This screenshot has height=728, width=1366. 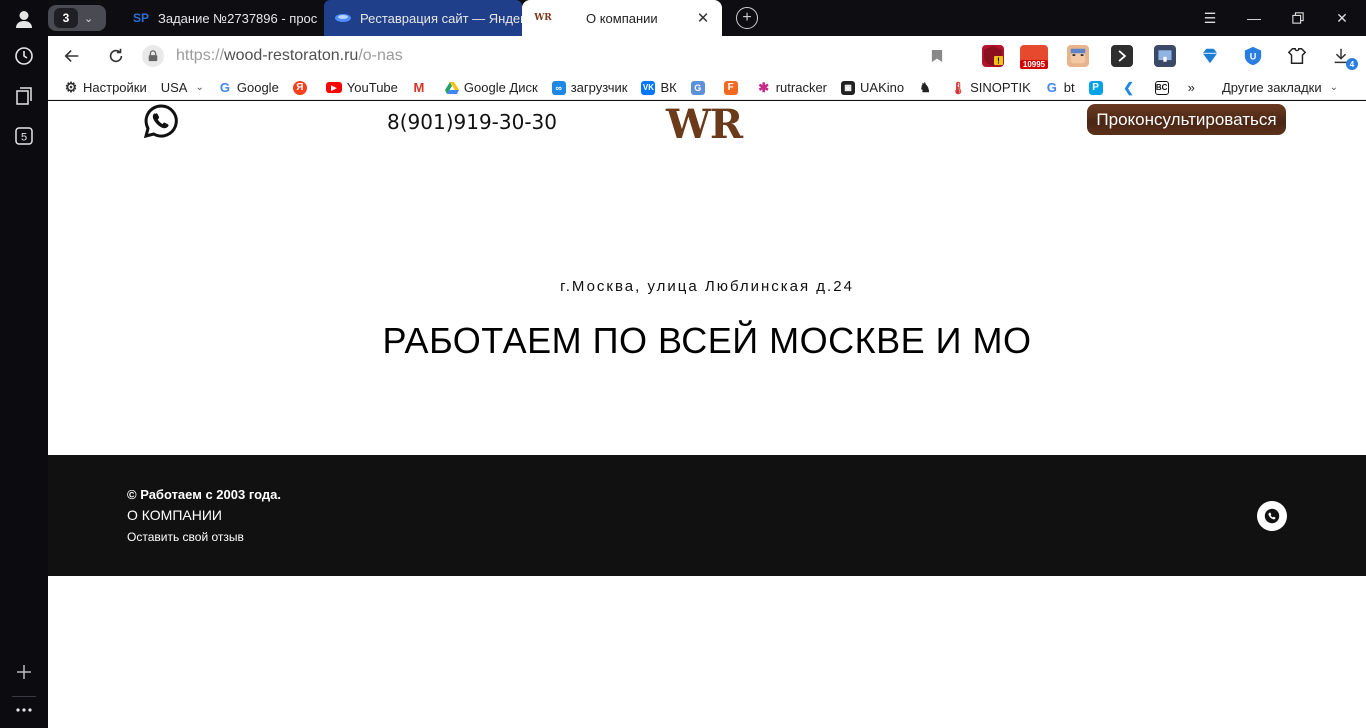 I want to click on back-arrow-icon, so click(x=72, y=56).